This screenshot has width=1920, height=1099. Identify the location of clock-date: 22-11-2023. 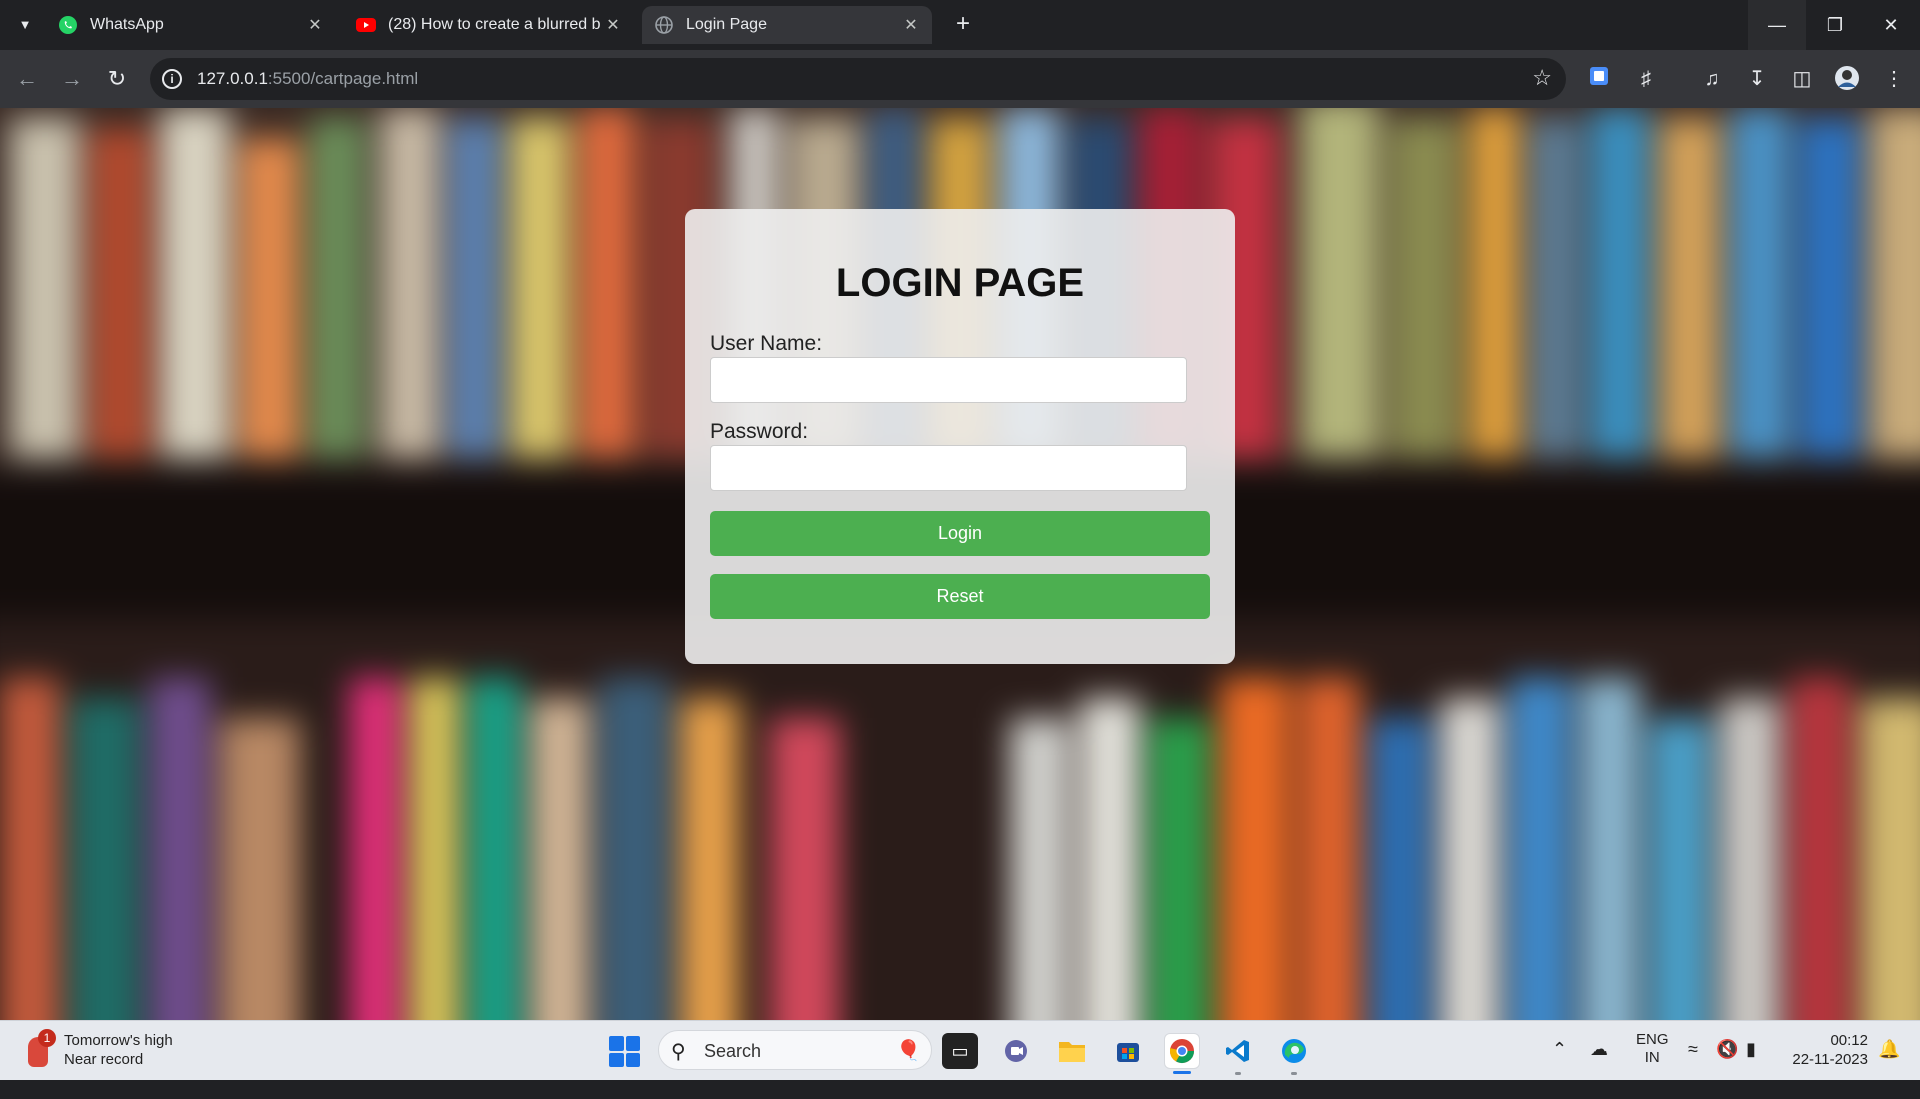
(1830, 1059).